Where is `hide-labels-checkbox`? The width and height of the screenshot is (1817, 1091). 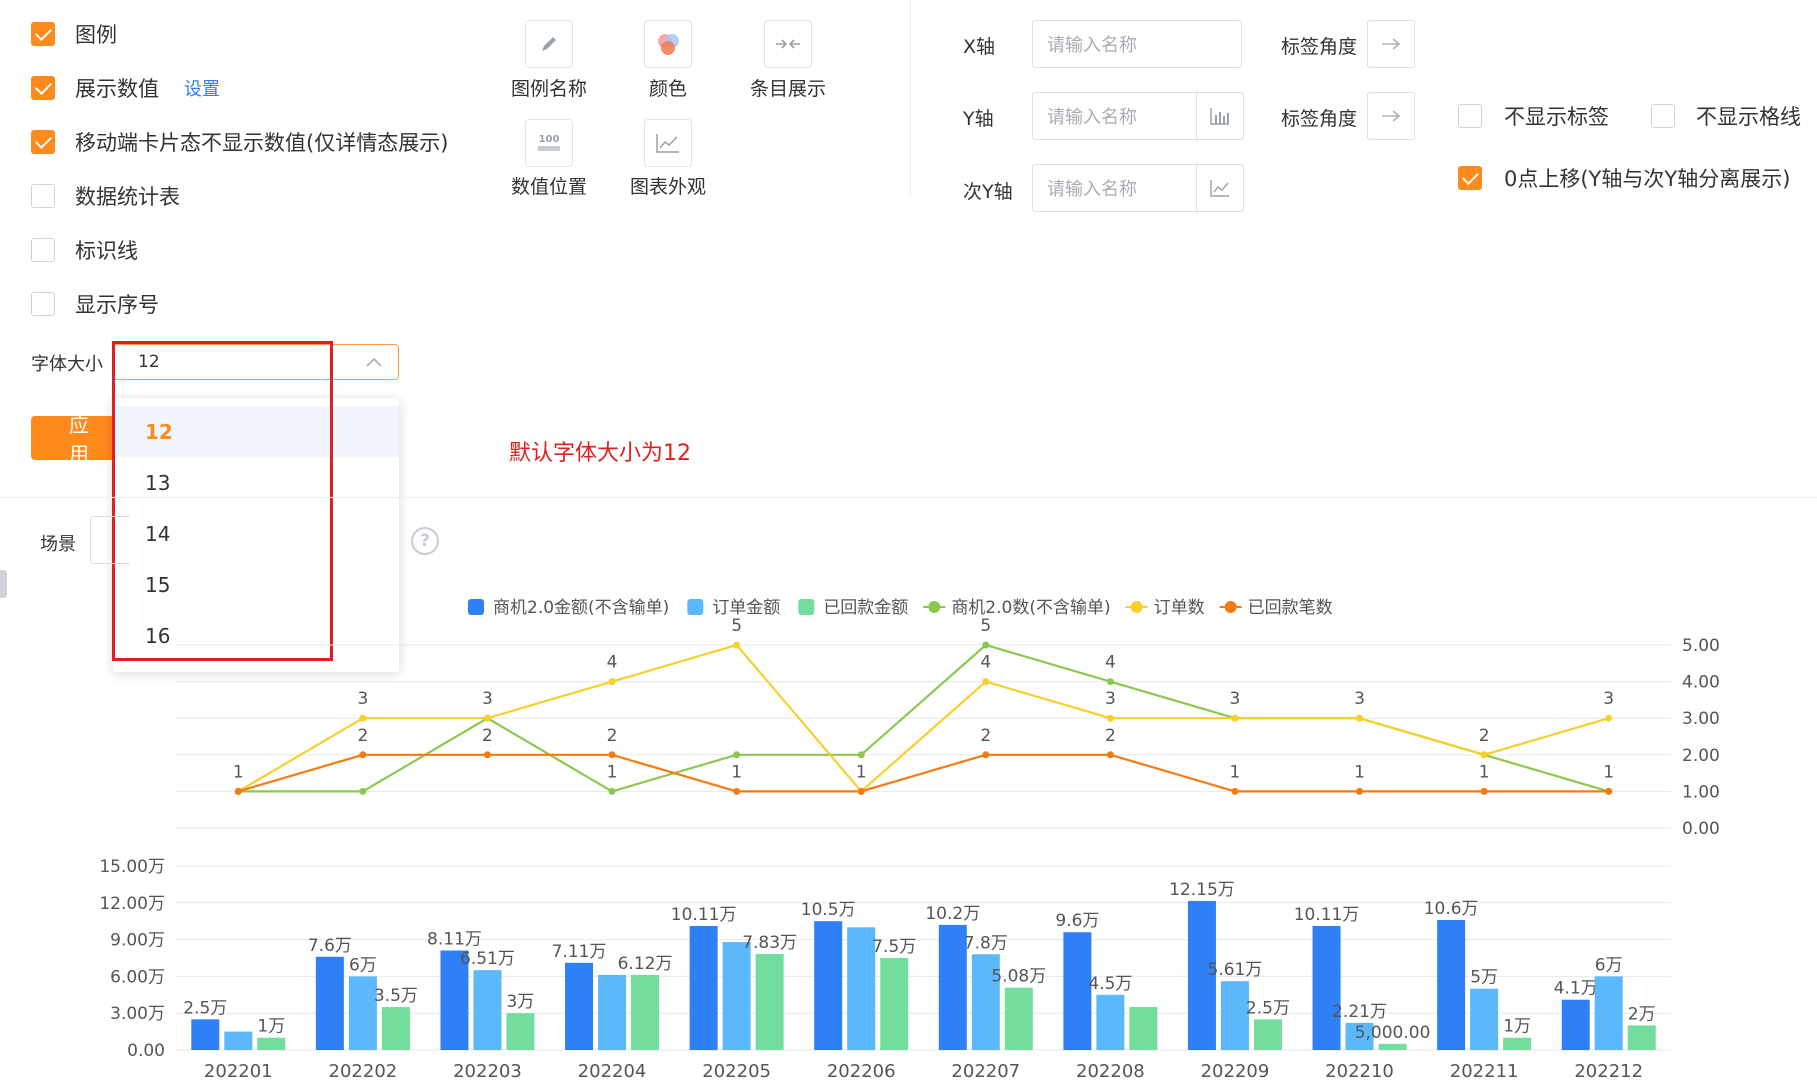
hide-labels-checkbox is located at coordinates (1470, 116).